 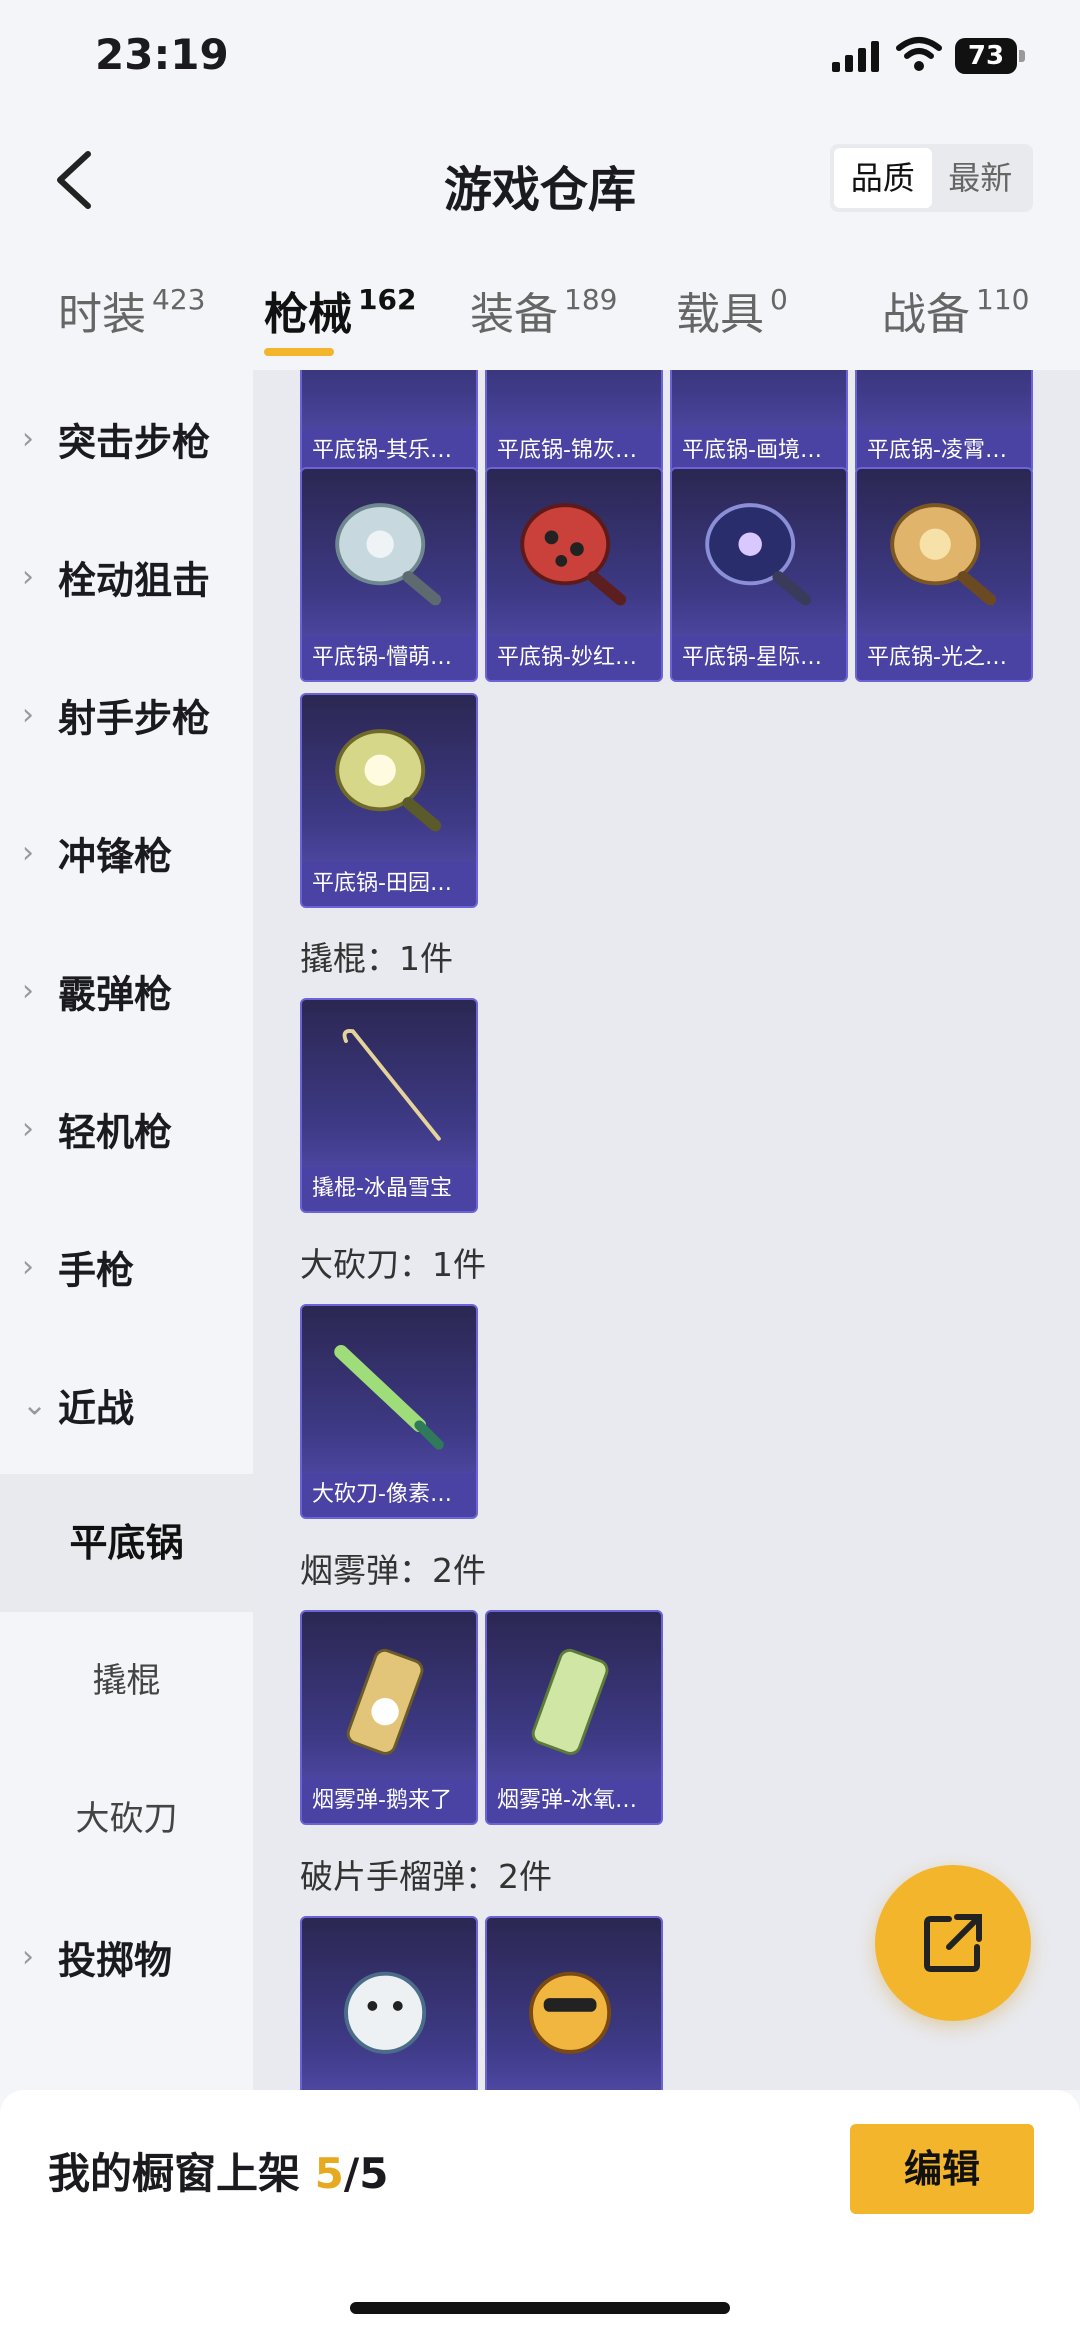 I want to click on sidebar-item-marksman-rifle: › 射手步枪, so click(x=126, y=715).